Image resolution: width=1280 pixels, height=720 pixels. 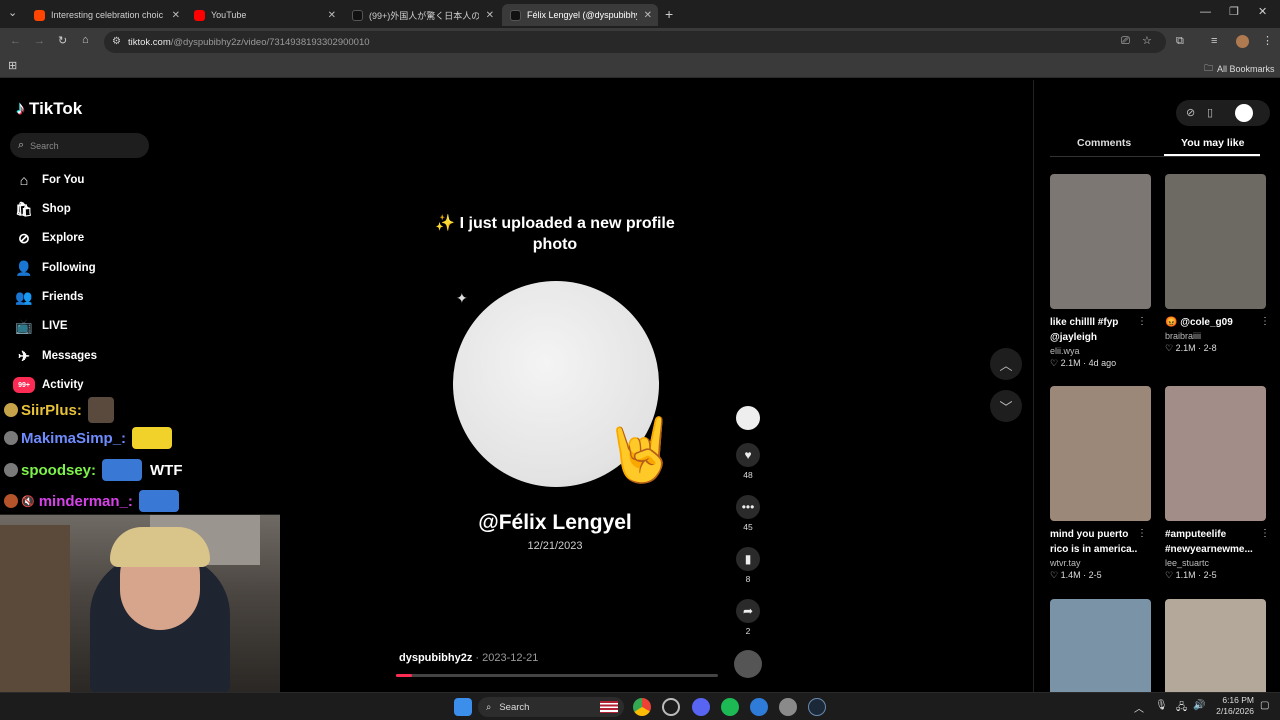 I want to click on nav-item-following: 👤 Following, so click(x=55, y=268).